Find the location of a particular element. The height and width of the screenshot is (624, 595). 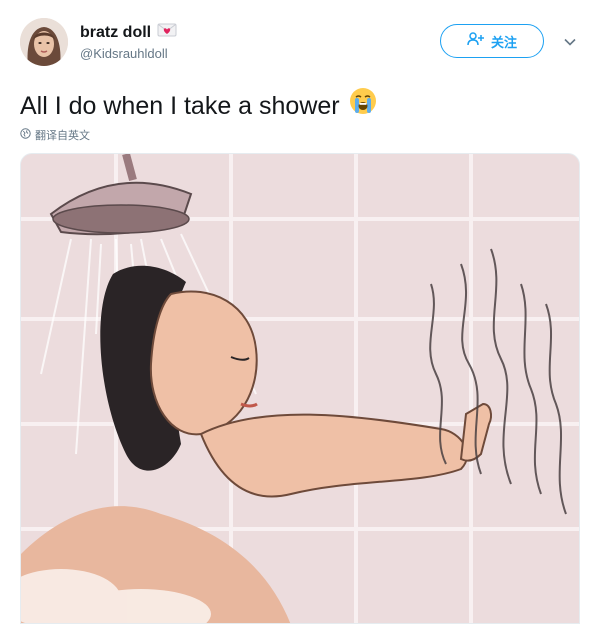

translate-link: 翻译自英文 is located at coordinates (55, 135).